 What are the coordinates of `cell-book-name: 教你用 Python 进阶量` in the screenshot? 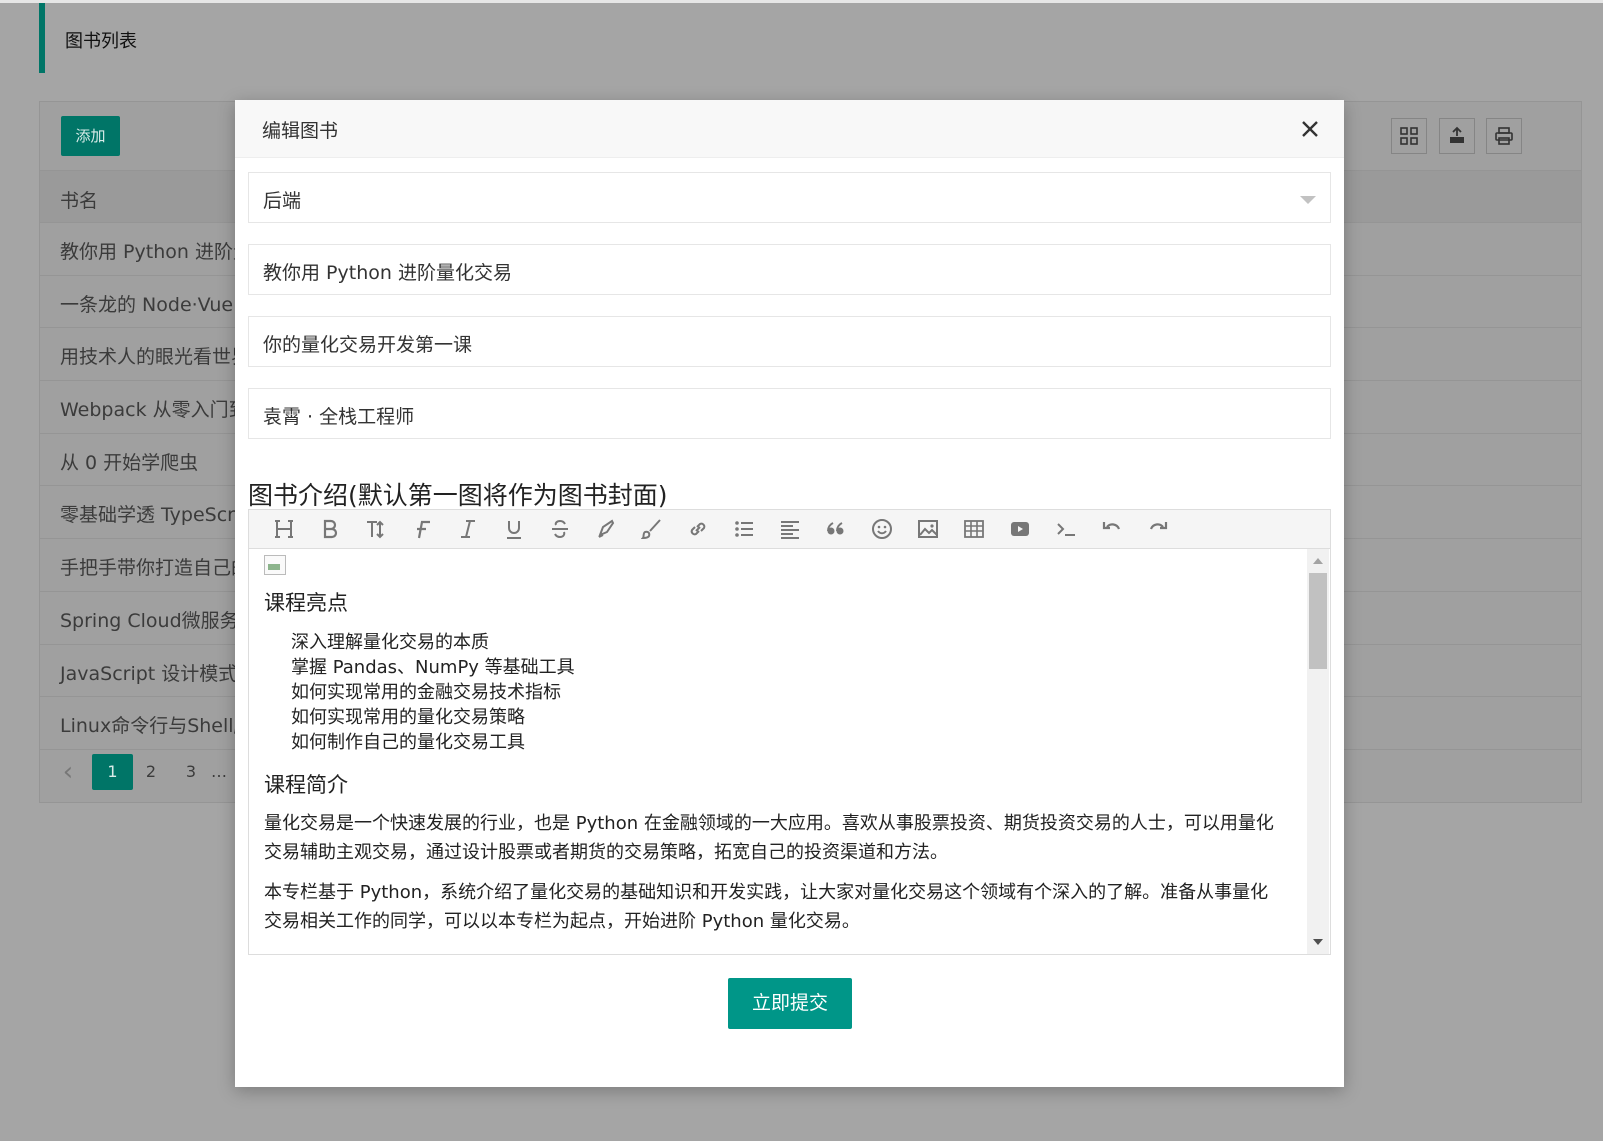 It's located at (156, 252).